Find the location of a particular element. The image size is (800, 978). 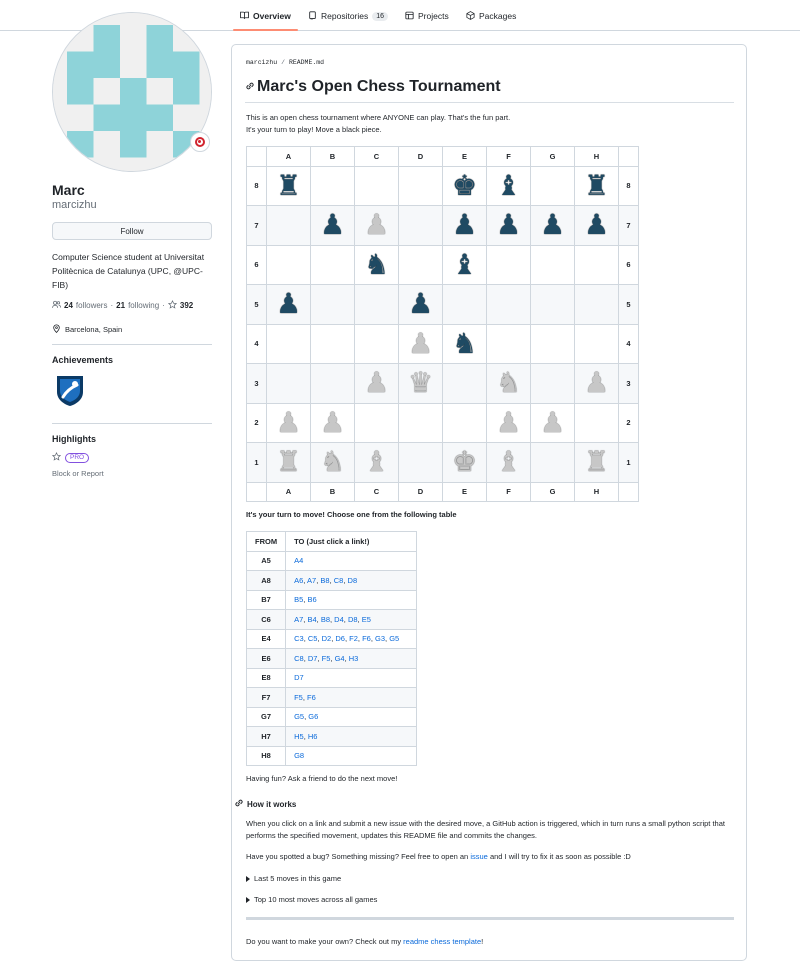

move-link: B5 is located at coordinates (298, 599).